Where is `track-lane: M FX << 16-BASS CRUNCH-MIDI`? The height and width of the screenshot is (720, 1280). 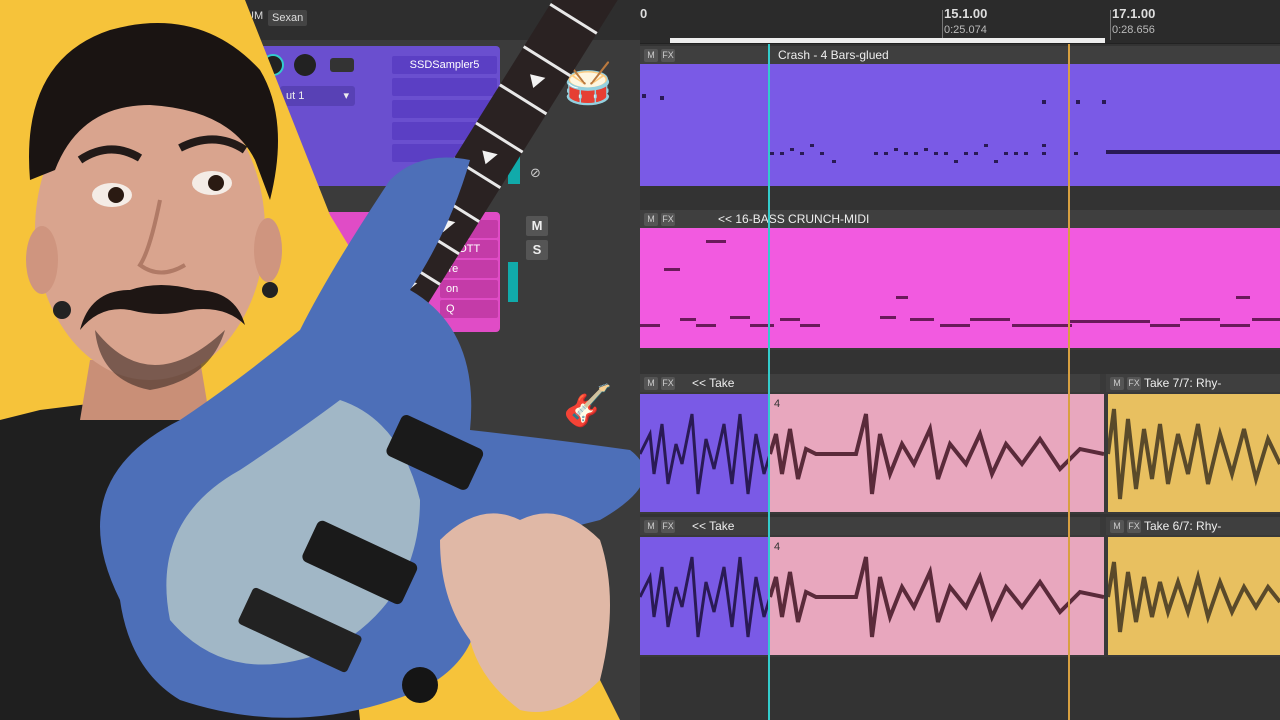
track-lane: M FX << 16-BASS CRUNCH-MIDI is located at coordinates (960, 280).